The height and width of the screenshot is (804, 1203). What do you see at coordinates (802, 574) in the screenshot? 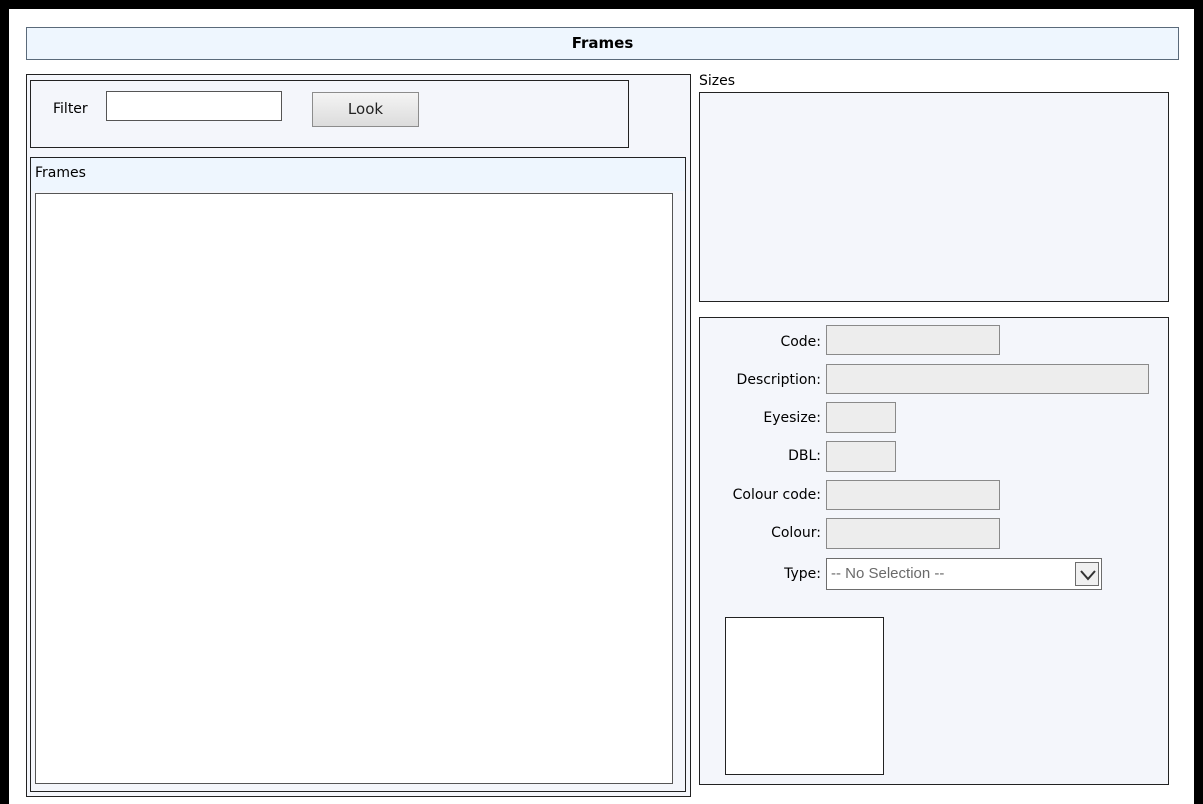
I see `type-label: Type:` at bounding box center [802, 574].